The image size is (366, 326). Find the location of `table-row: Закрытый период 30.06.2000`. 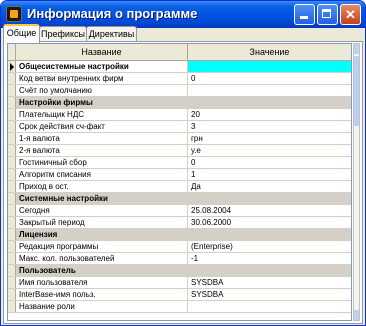

table-row: Закрытый период 30.06.2000 is located at coordinates (179, 223).